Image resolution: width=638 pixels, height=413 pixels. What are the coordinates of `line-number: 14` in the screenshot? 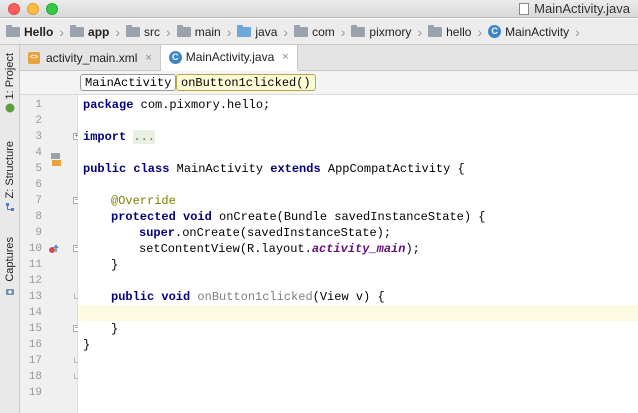 It's located at (35, 313).